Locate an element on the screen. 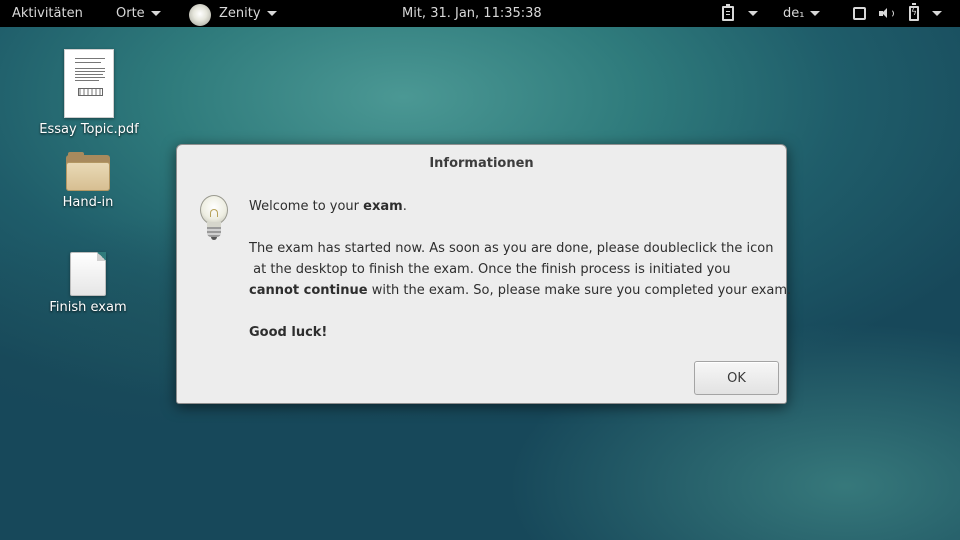 The height and width of the screenshot is (540, 960). message-line: Welcome to your exam. is located at coordinates (519, 206).